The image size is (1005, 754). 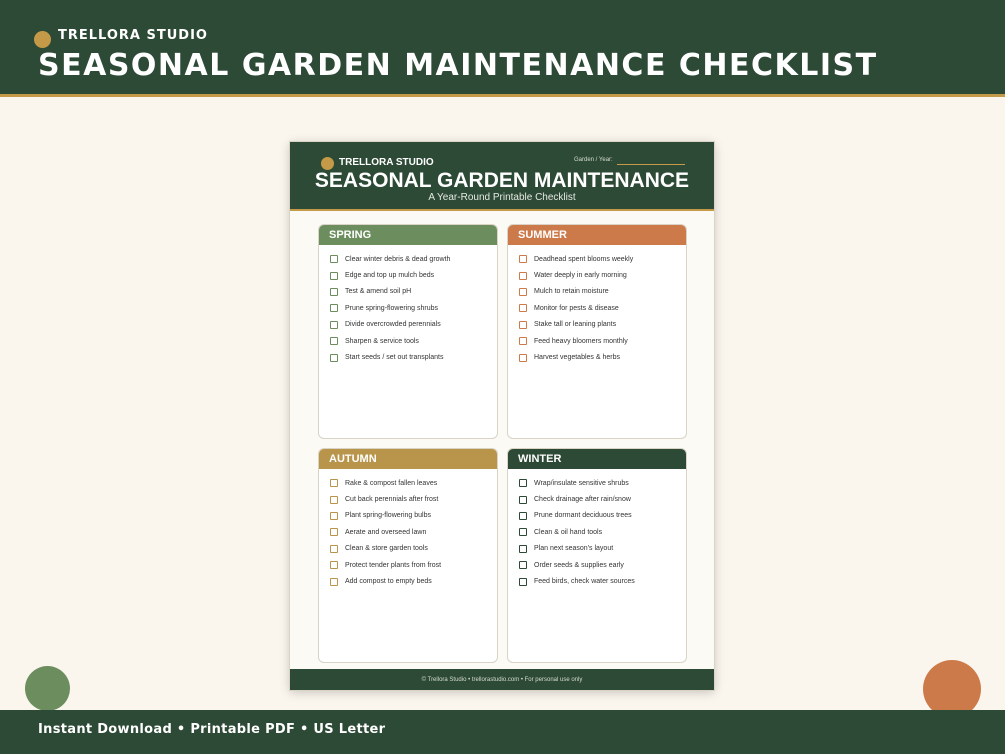 What do you see at coordinates (597, 459) in the screenshot?
I see `season-title: WINTER` at bounding box center [597, 459].